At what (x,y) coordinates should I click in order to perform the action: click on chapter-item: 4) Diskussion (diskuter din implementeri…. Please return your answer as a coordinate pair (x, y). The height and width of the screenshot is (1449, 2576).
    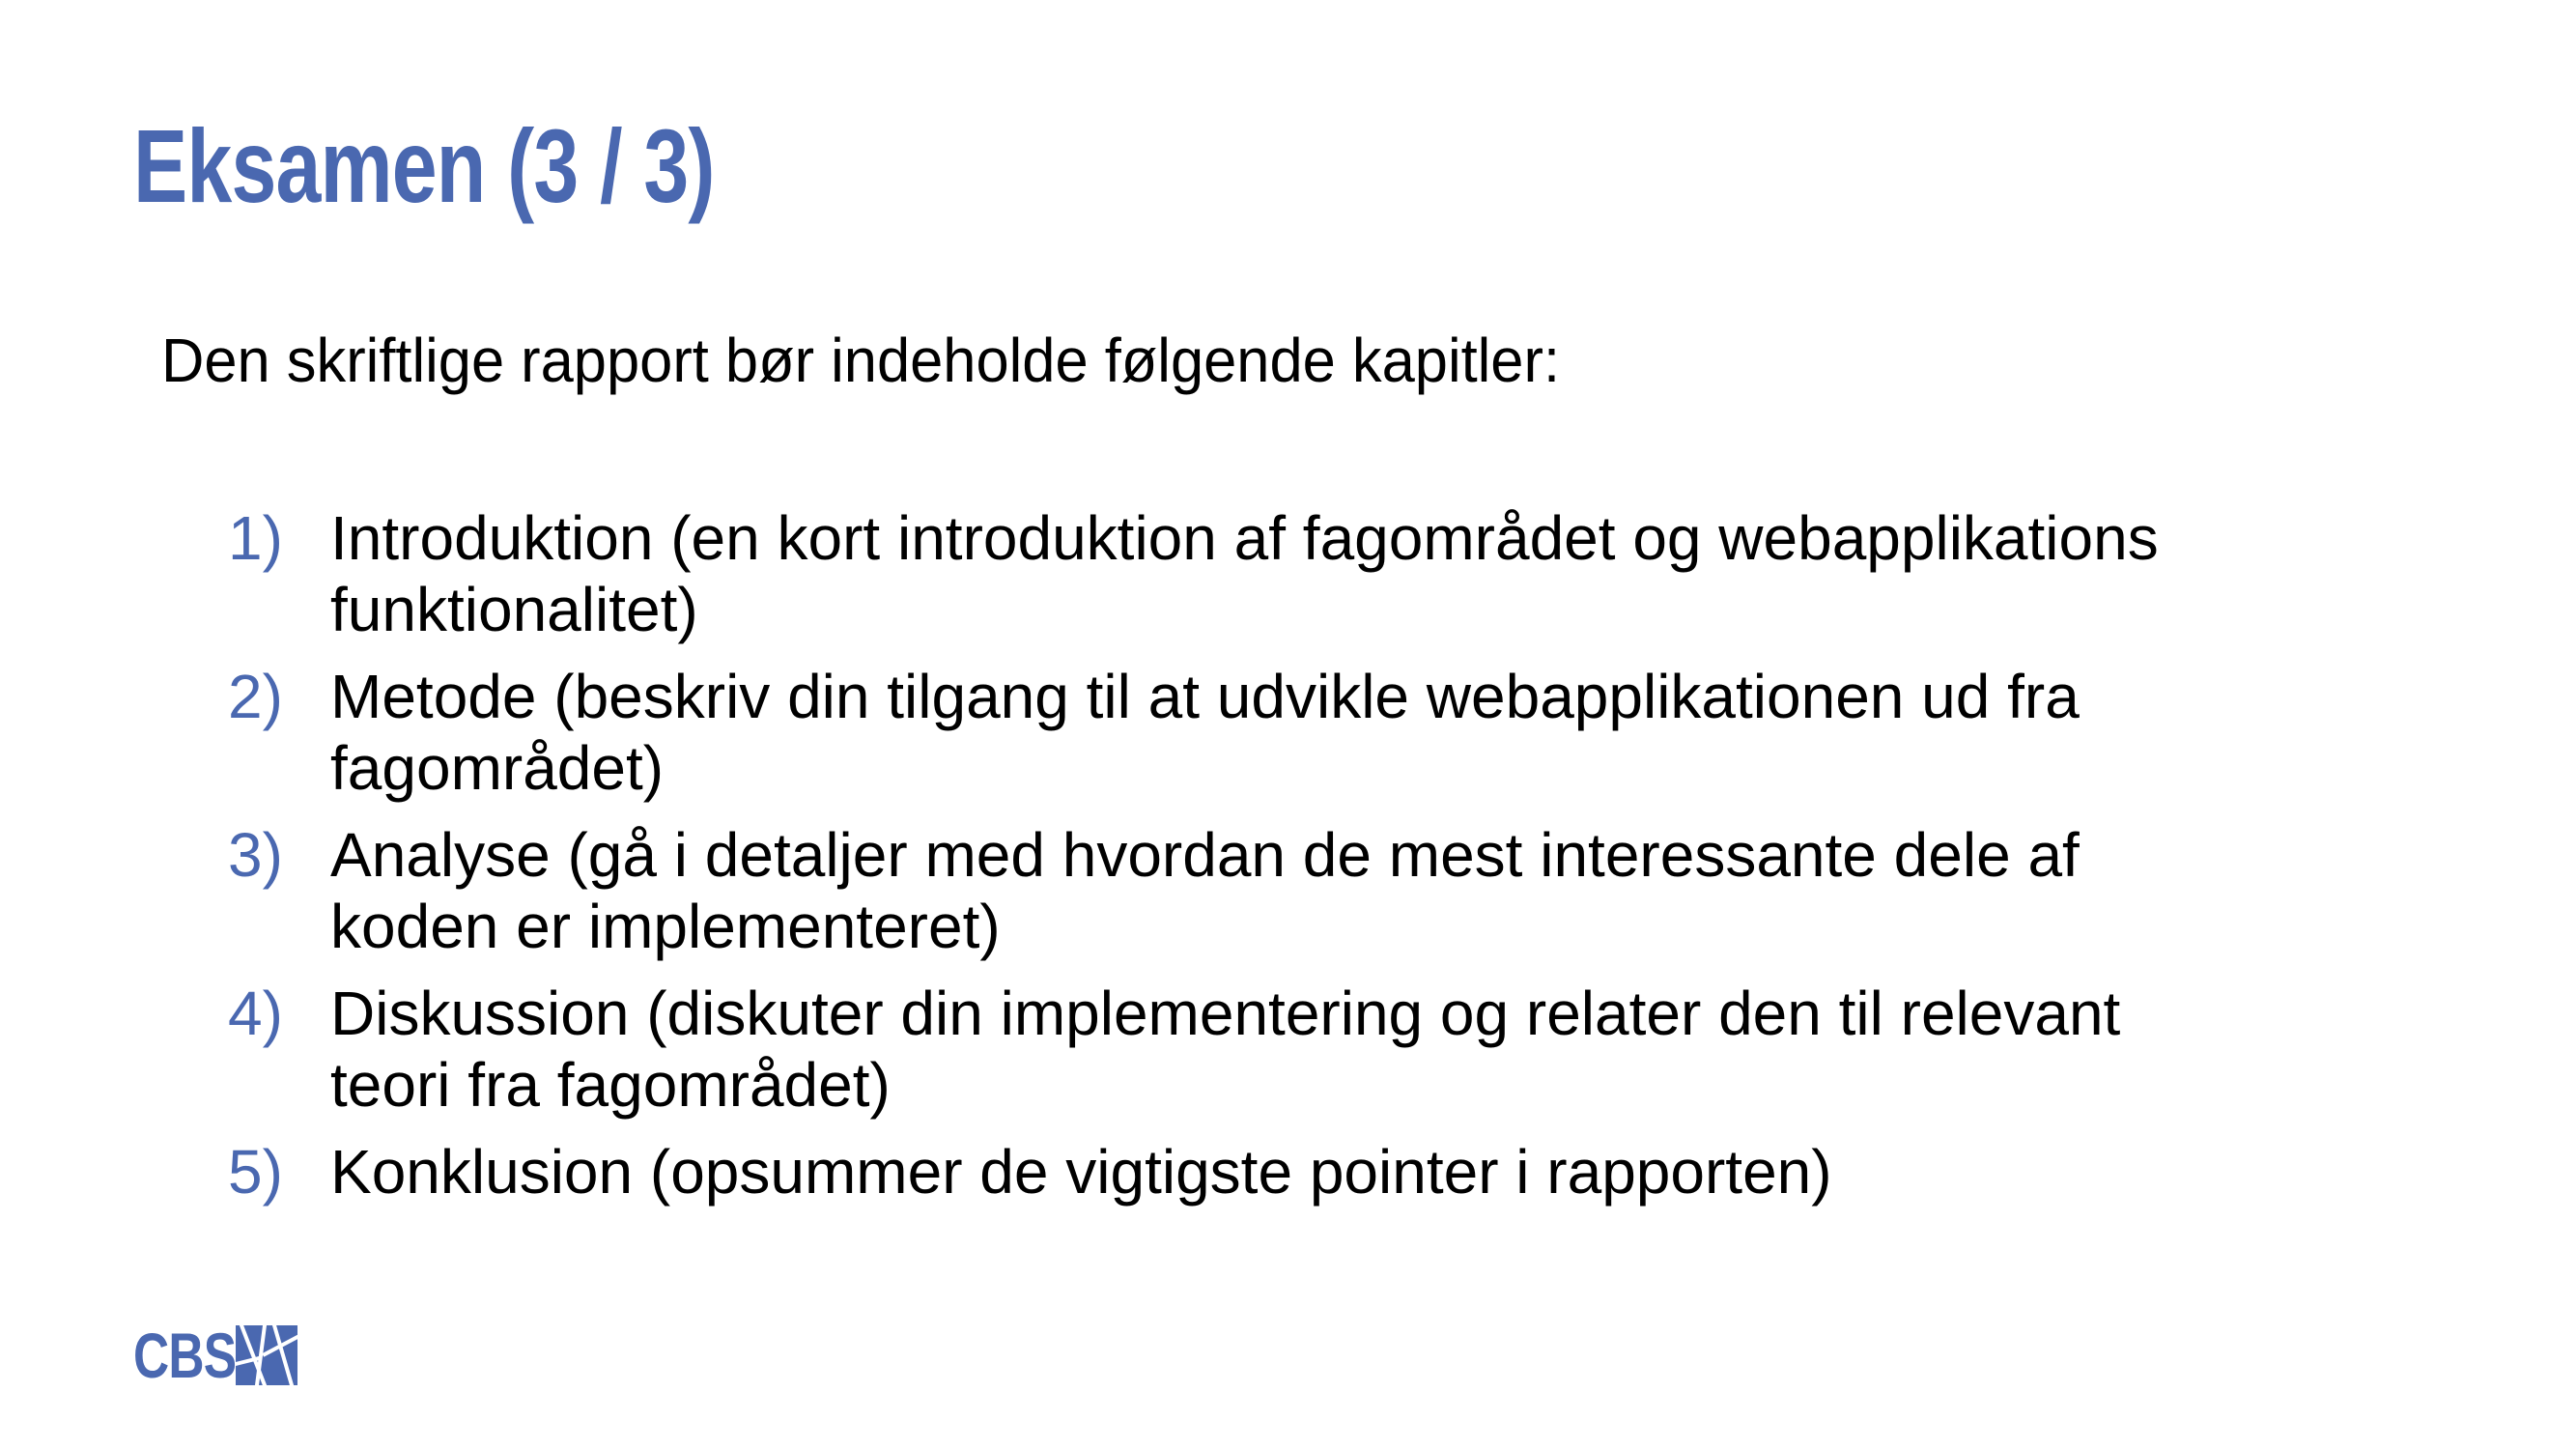
    Looking at the image, I should click on (1348, 1049).